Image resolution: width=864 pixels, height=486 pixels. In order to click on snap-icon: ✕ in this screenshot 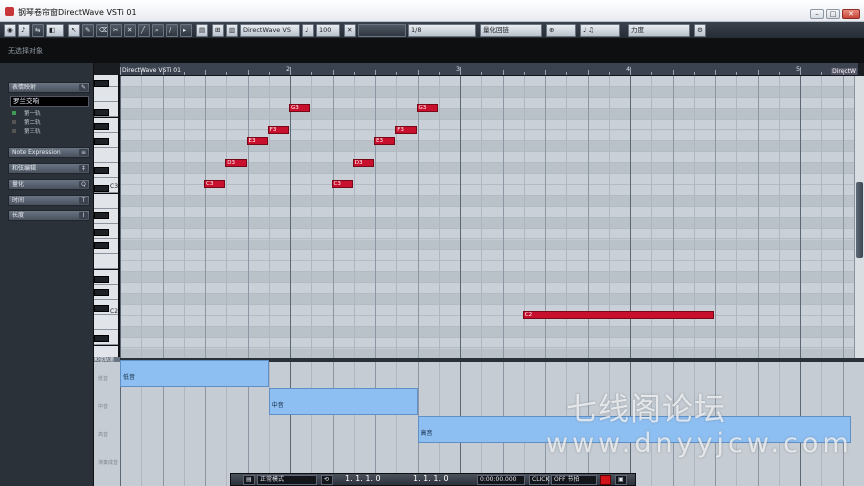, I will do `click(350, 30)`.